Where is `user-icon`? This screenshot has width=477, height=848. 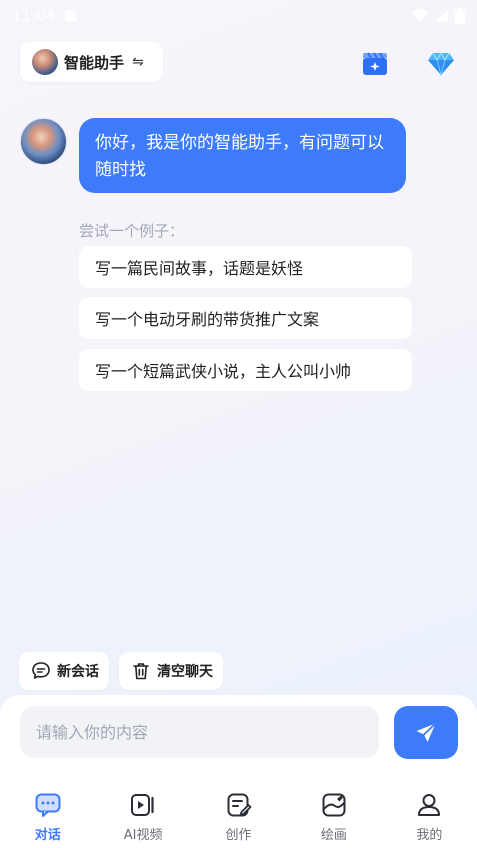 user-icon is located at coordinates (429, 805).